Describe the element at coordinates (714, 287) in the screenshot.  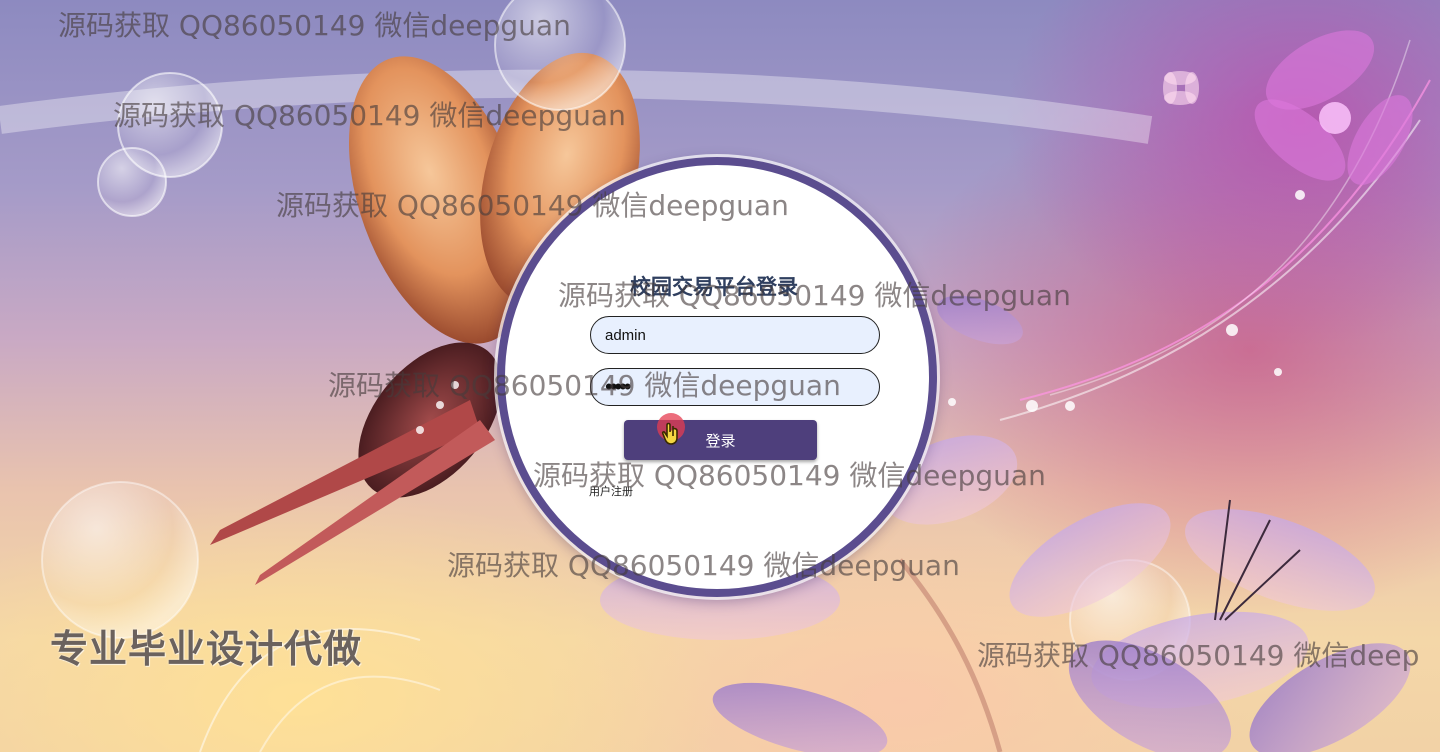
I see `login-title: 校园交易平台登录` at that location.